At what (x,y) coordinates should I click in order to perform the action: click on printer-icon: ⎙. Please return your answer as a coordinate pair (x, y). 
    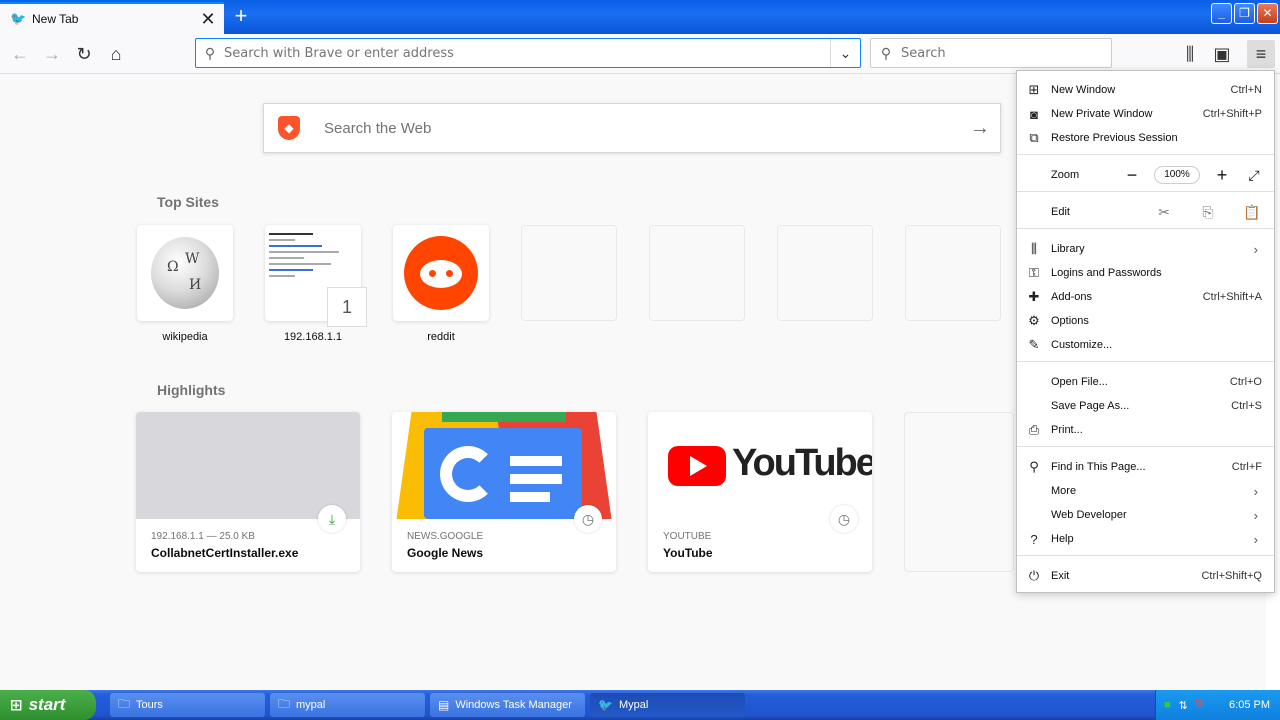
    Looking at the image, I should click on (1034, 429).